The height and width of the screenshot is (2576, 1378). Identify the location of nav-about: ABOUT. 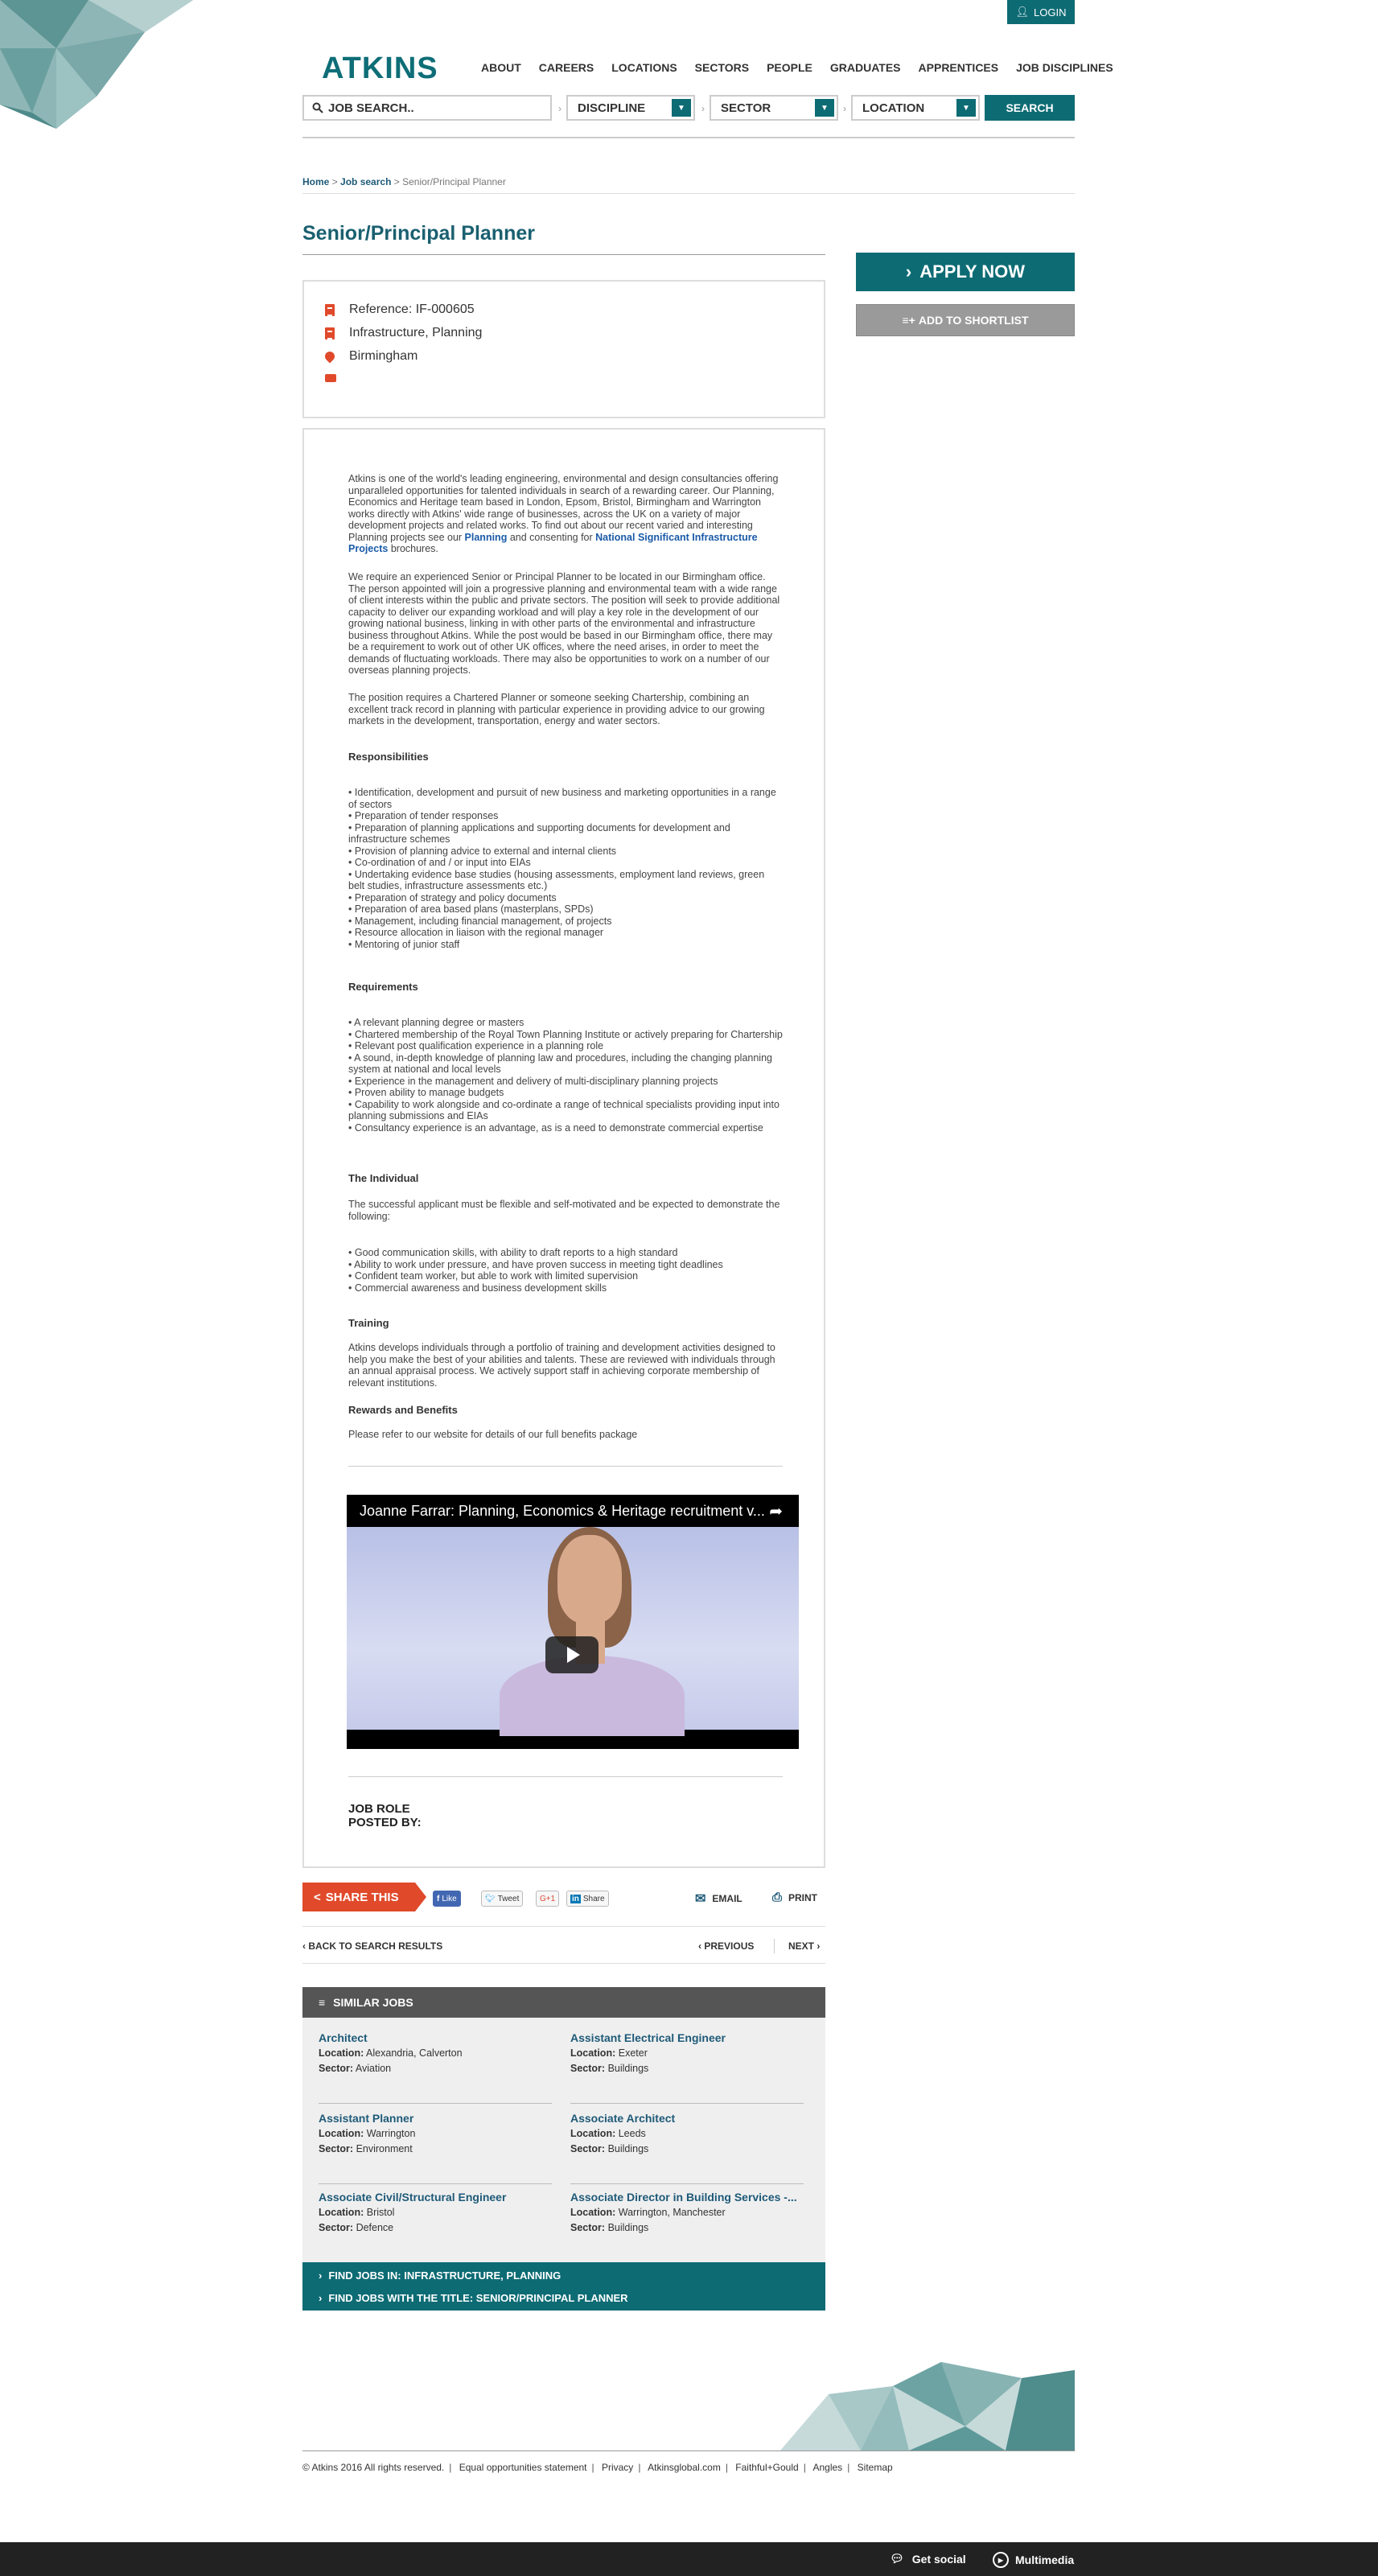
(501, 67).